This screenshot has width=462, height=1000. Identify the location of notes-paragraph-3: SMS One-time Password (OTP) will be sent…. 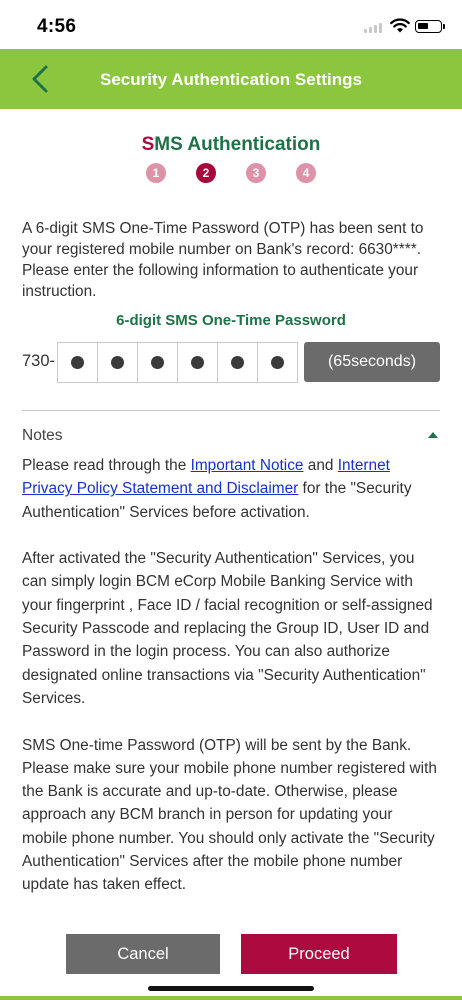
(229, 815).